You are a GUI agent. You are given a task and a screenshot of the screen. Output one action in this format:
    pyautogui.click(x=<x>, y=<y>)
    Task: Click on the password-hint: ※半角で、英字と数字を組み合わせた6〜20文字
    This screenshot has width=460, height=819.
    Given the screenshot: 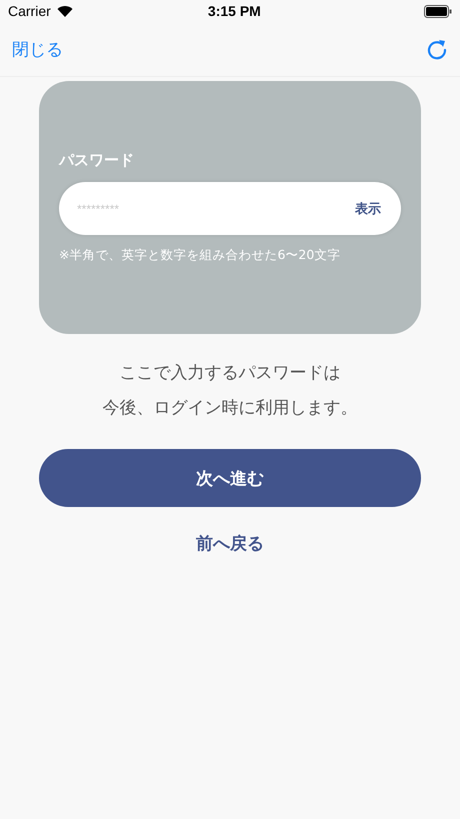 What is the action you would take?
    pyautogui.click(x=200, y=255)
    